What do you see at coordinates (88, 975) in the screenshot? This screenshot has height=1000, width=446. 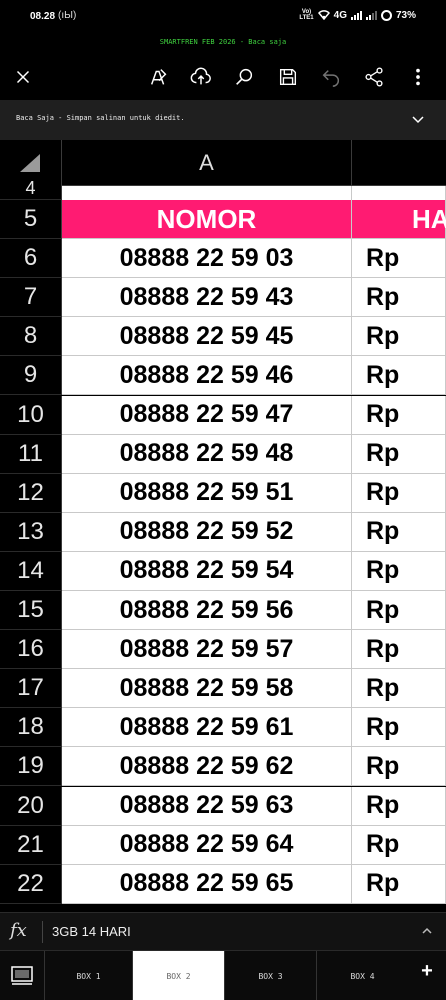 I see `sheet-tab-1: BOX 1` at bounding box center [88, 975].